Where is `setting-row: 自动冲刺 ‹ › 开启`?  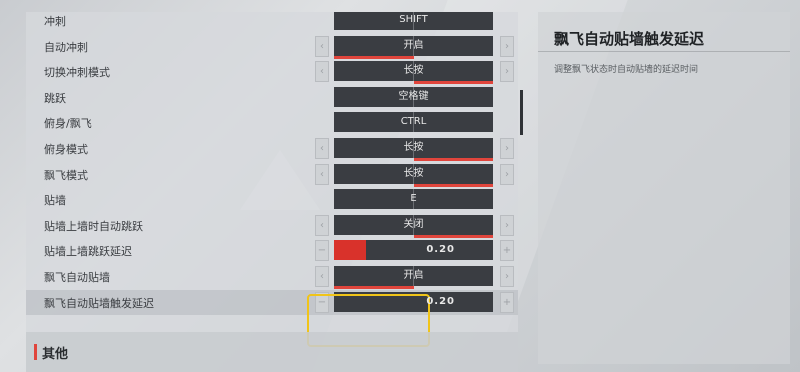 setting-row: 自动冲刺 ‹ › 开启 is located at coordinates (272, 46).